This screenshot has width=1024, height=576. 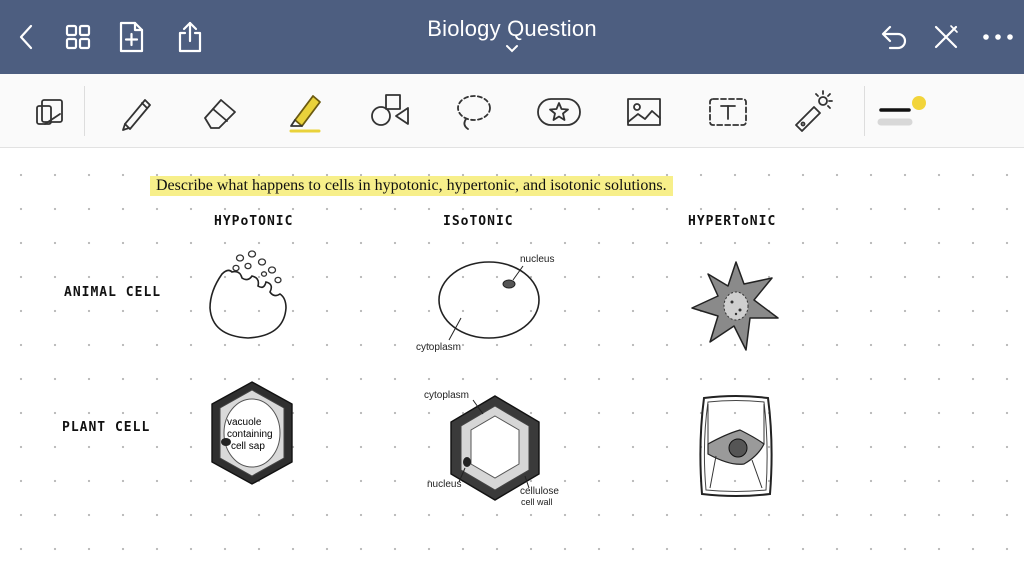 I want to click on more-icon, so click(x=998, y=37).